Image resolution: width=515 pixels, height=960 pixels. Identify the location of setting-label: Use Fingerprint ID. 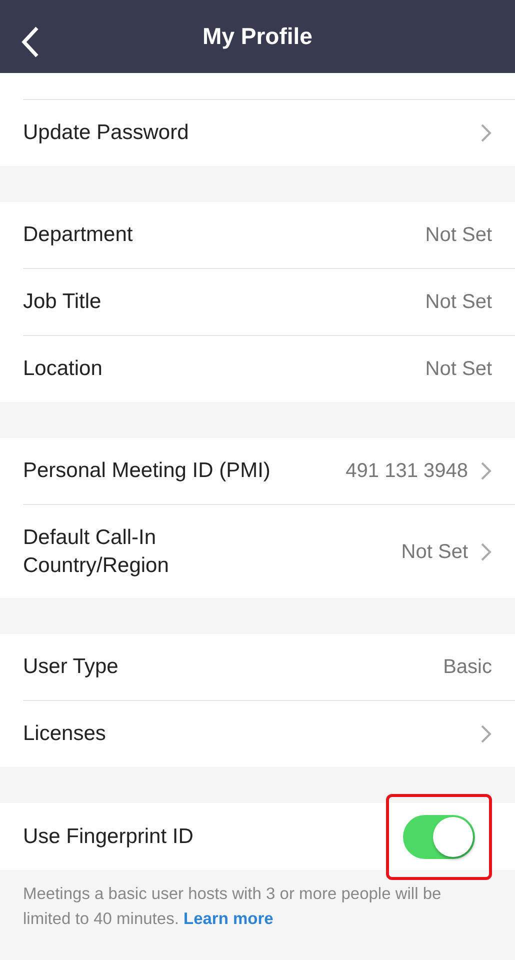
(108, 837).